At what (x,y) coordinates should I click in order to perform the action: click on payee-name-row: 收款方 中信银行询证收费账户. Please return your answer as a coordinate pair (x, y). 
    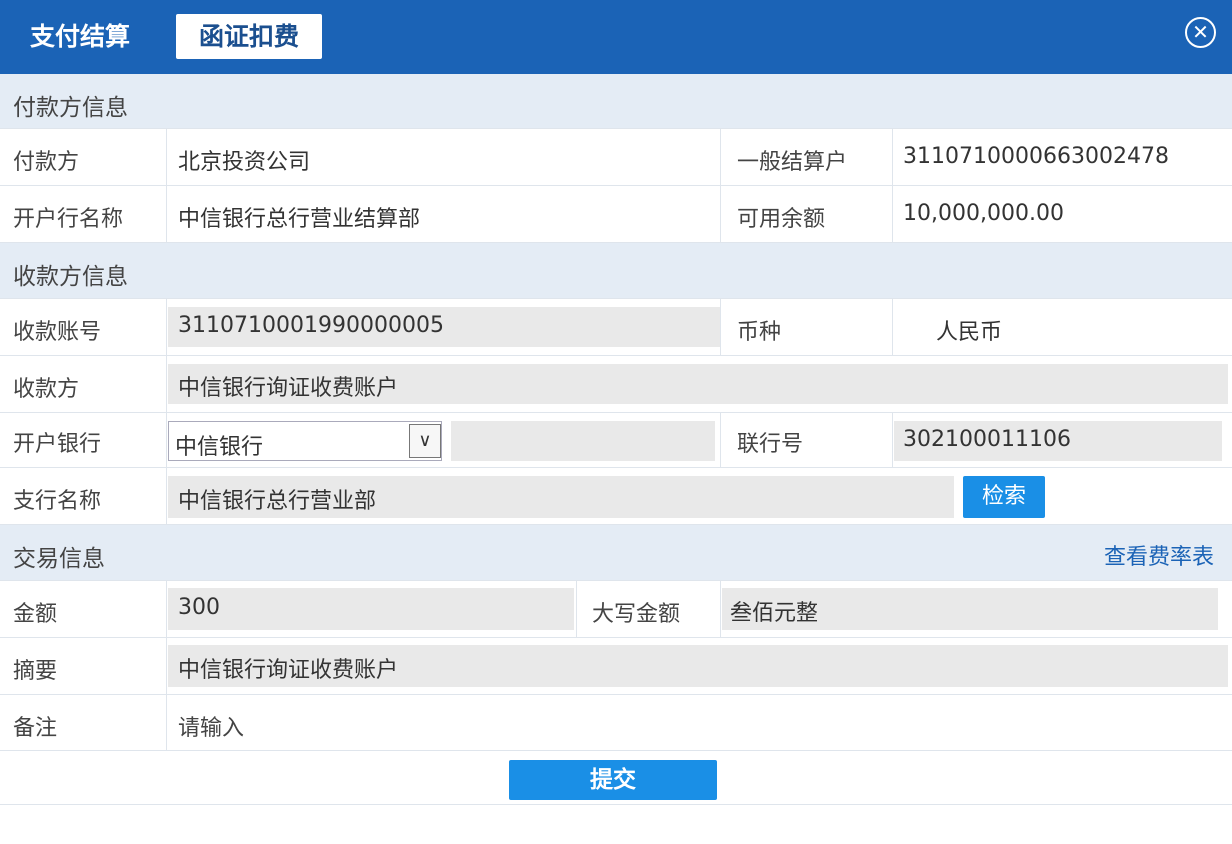
    Looking at the image, I should click on (616, 384).